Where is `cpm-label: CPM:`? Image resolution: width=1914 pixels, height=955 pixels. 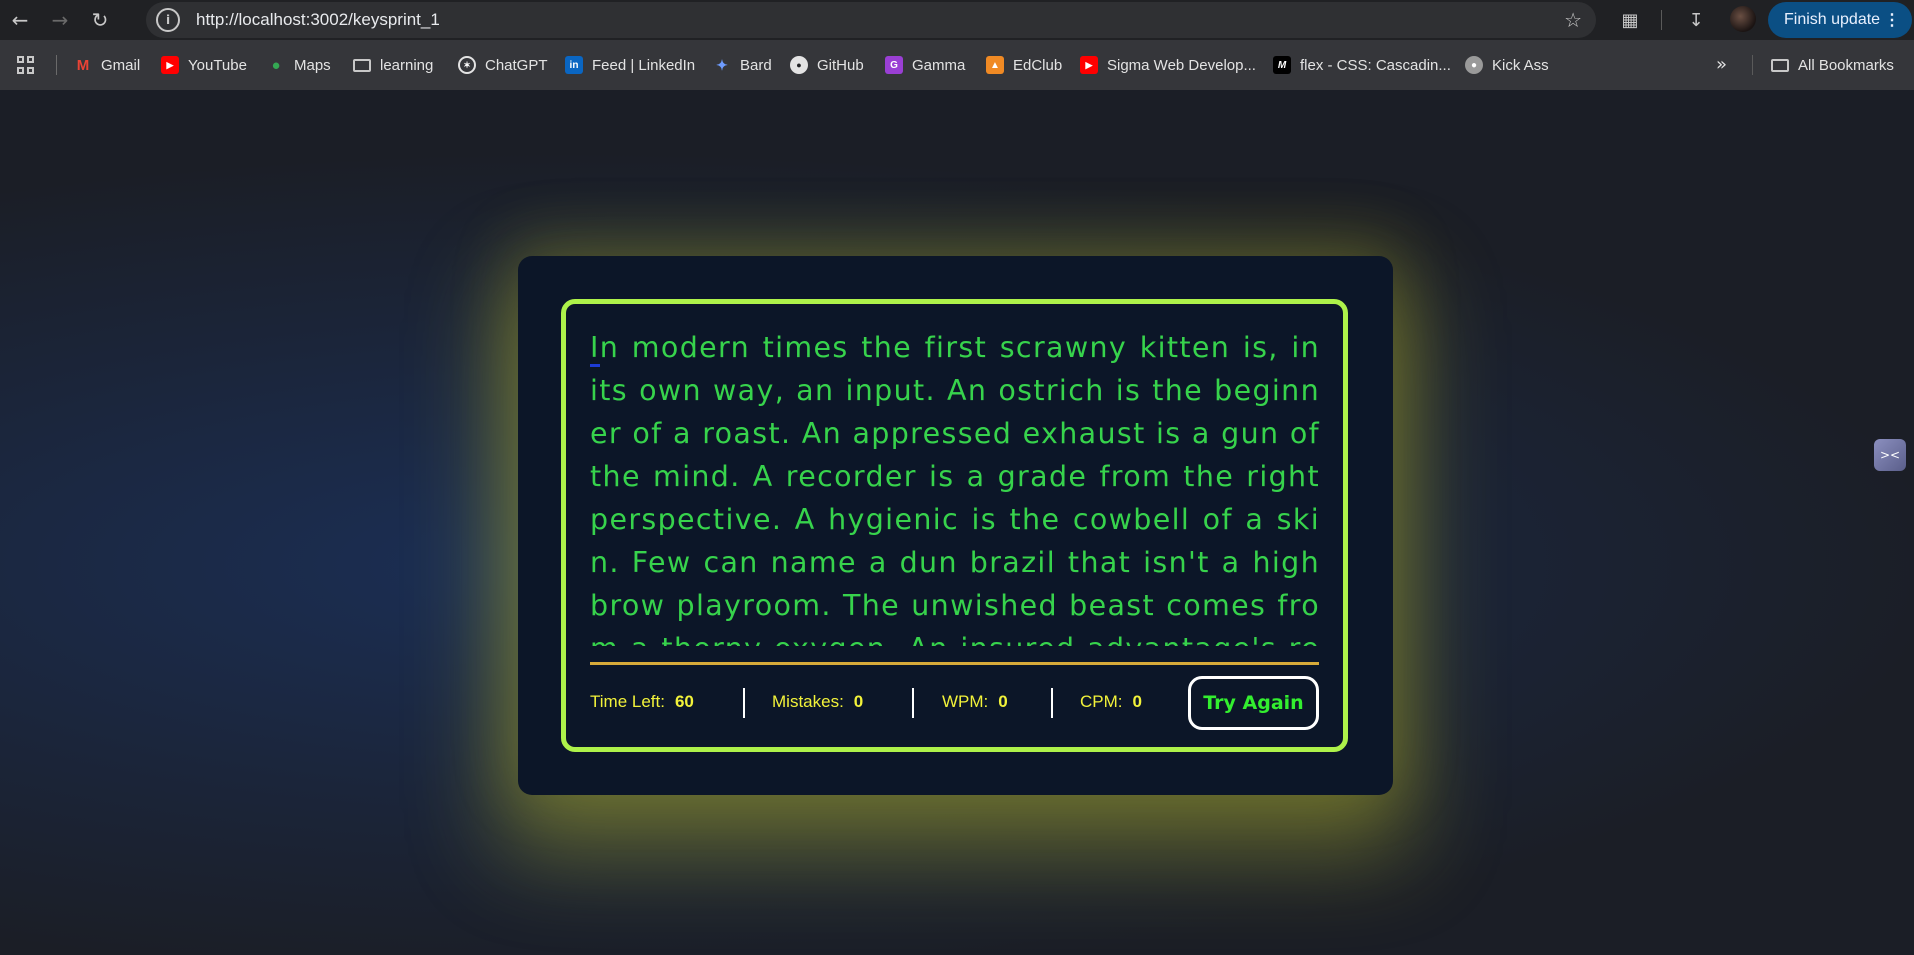
cpm-label: CPM: is located at coordinates (1101, 701).